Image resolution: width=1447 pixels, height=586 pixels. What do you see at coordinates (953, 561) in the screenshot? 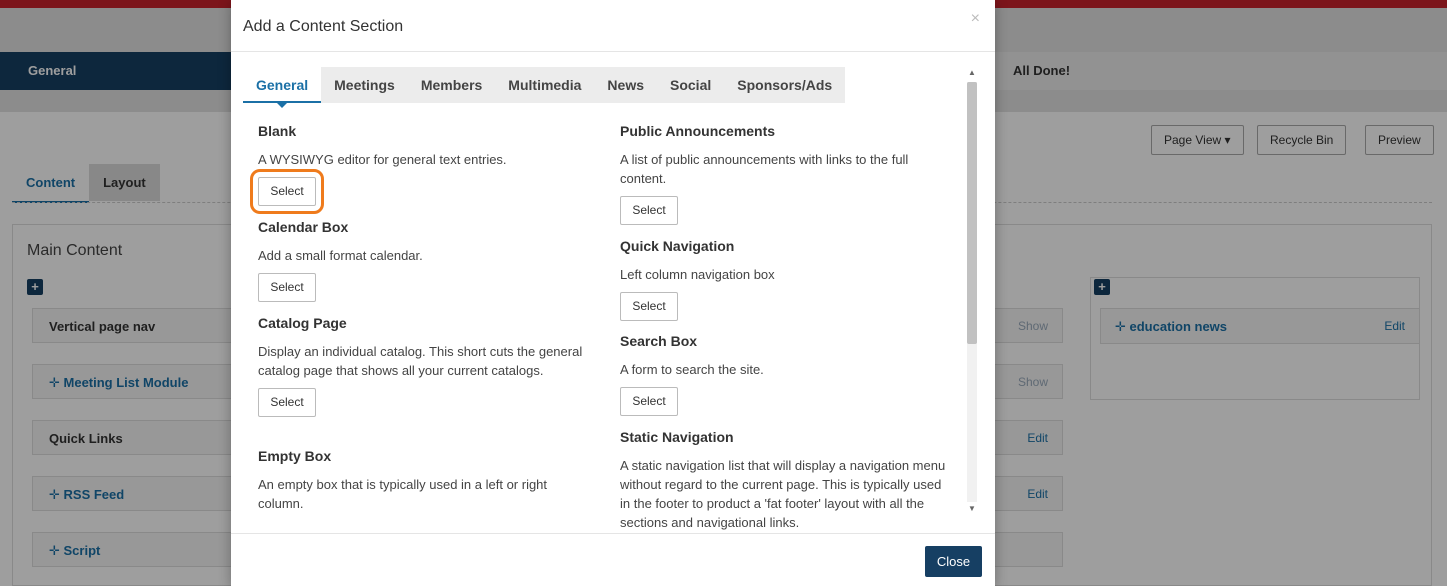
I see `close-button: Close` at bounding box center [953, 561].